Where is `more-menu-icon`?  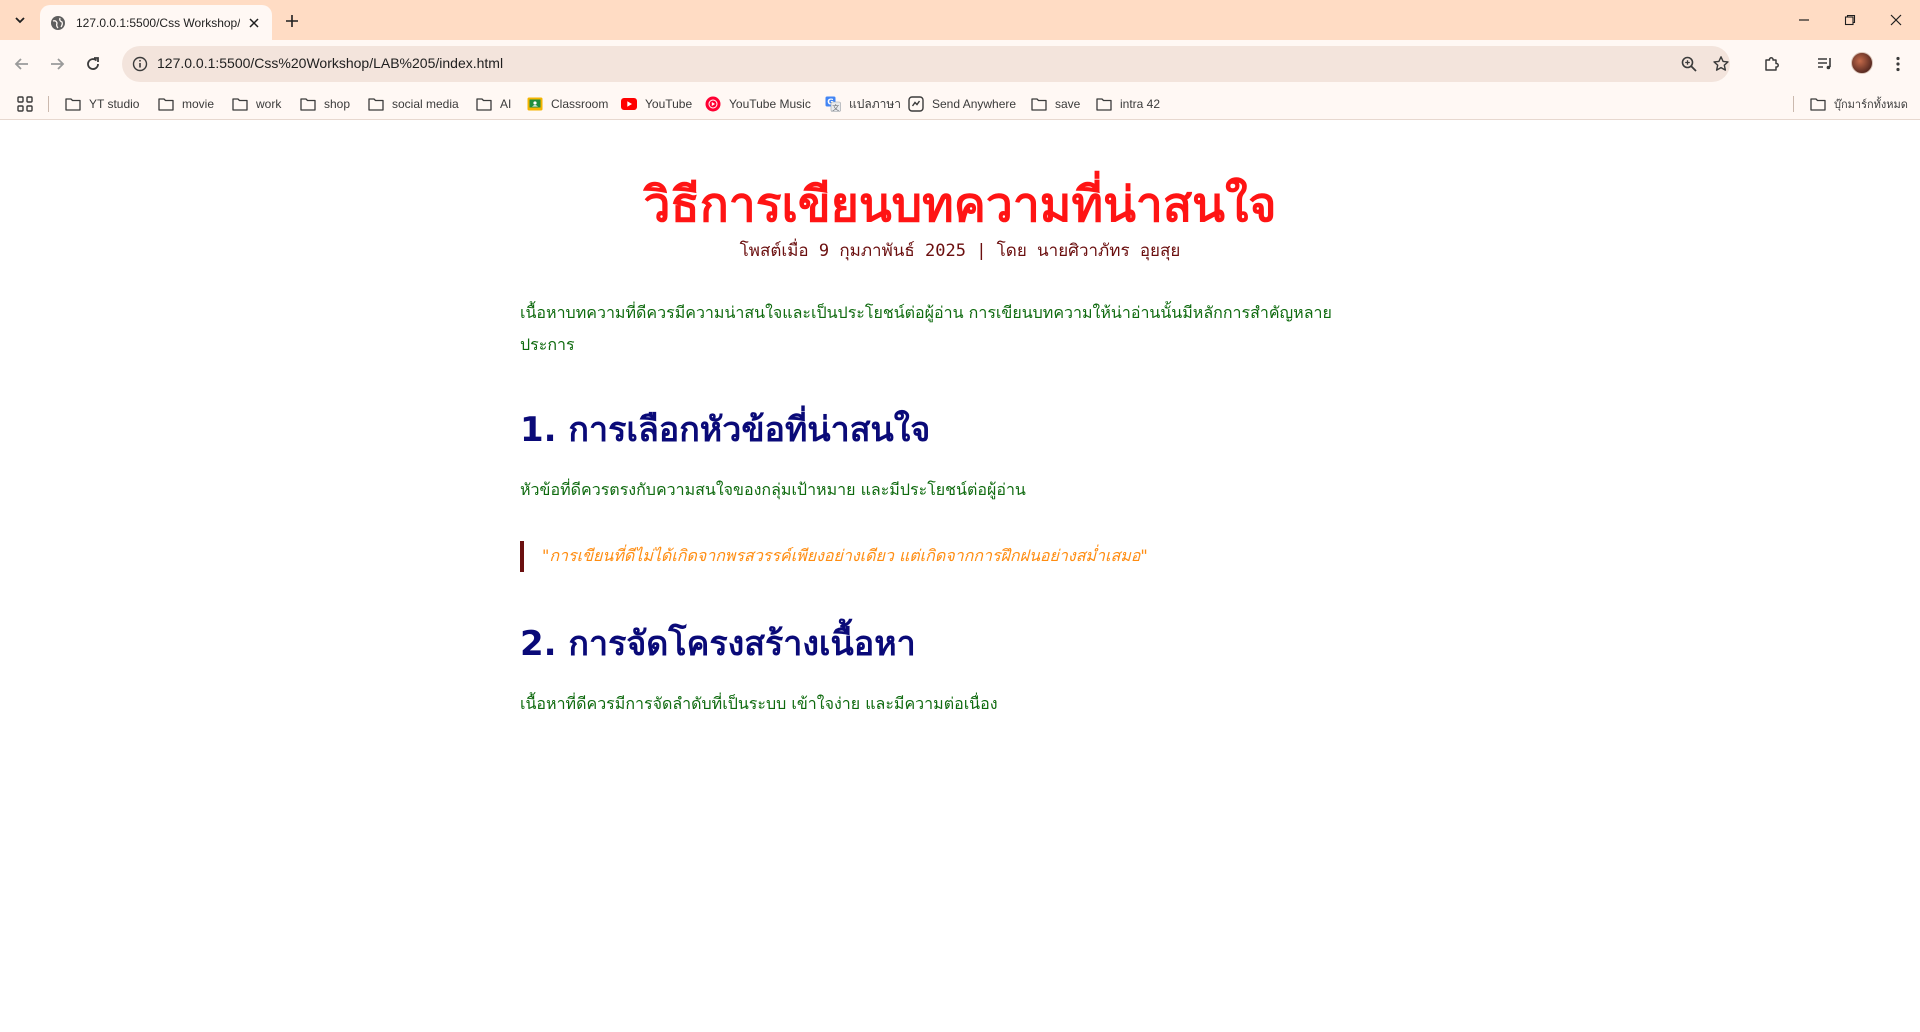 more-menu-icon is located at coordinates (1898, 64).